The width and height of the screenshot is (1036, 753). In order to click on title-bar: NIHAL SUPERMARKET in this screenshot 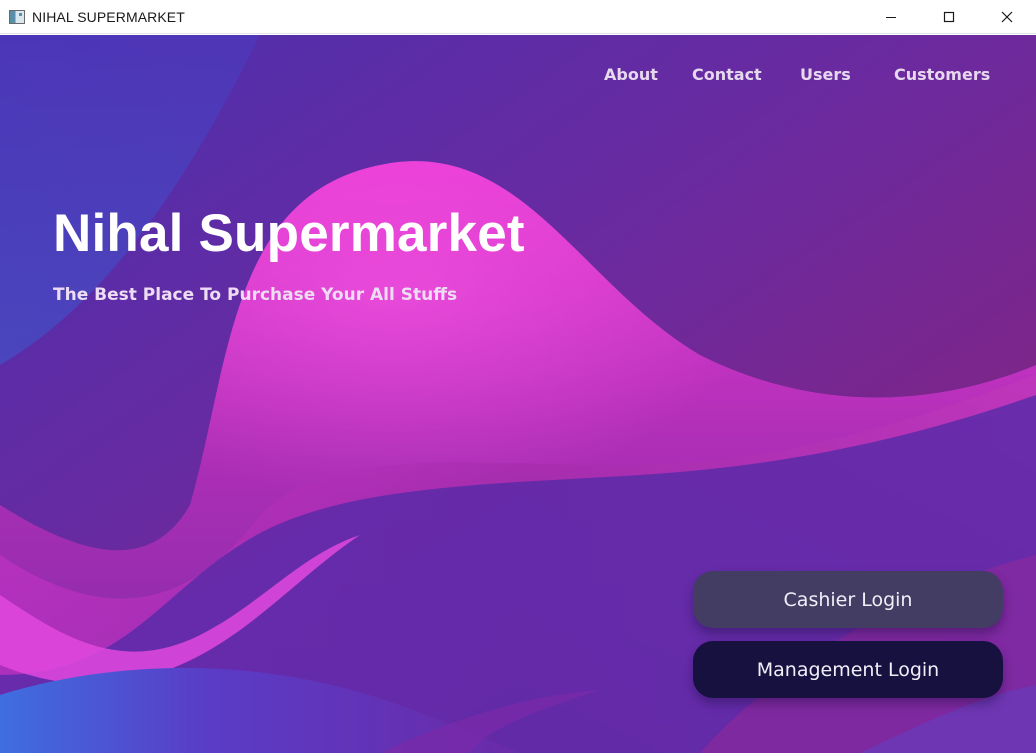, I will do `click(518, 17)`.